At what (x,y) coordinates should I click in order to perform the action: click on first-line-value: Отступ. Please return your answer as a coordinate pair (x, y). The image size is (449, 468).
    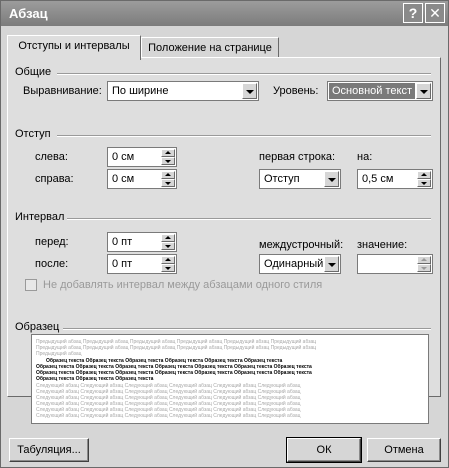
    Looking at the image, I should click on (282, 179).